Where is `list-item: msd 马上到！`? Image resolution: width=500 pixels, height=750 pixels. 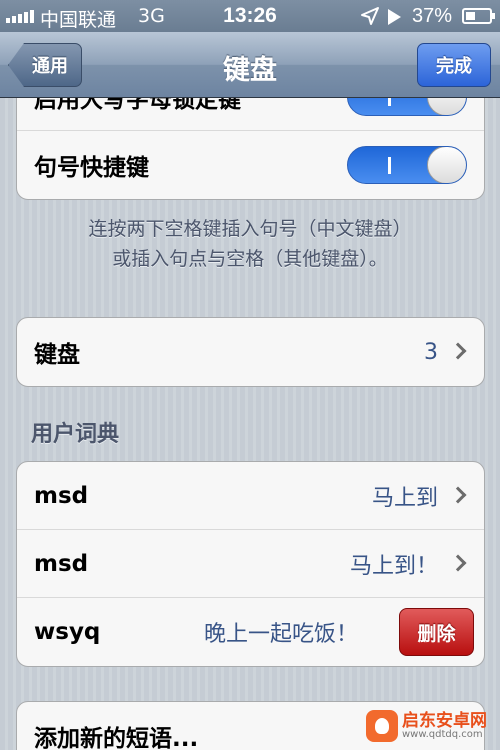
list-item: msd 马上到！ is located at coordinates (250, 564).